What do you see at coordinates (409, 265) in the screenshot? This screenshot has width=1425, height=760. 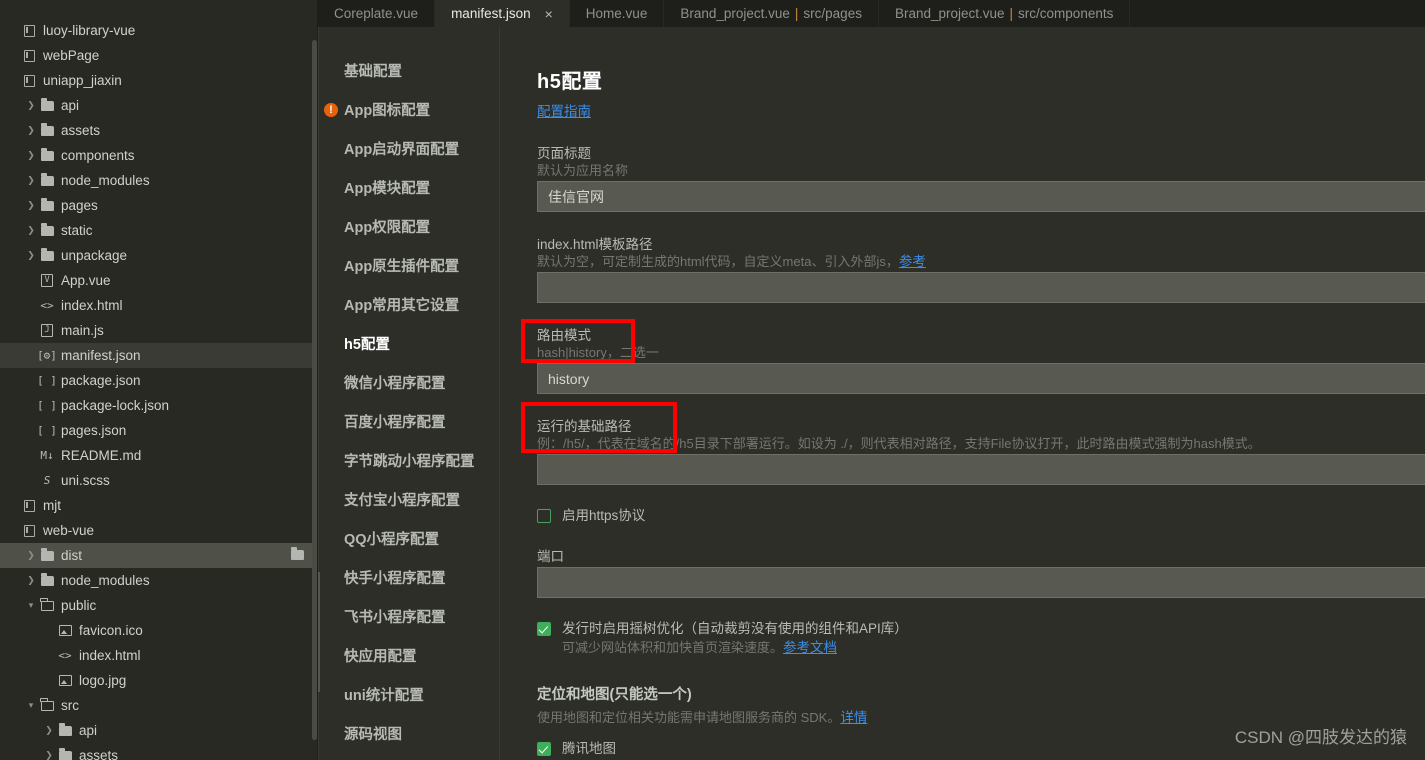 I see `nav-item: App原生插件配置` at bounding box center [409, 265].